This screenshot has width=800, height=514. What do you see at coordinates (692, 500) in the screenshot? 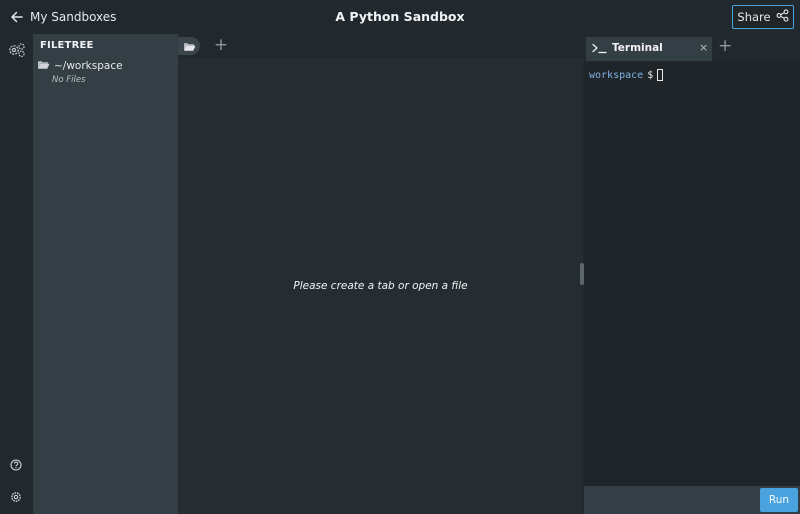
I see `run-bar: Run` at bounding box center [692, 500].